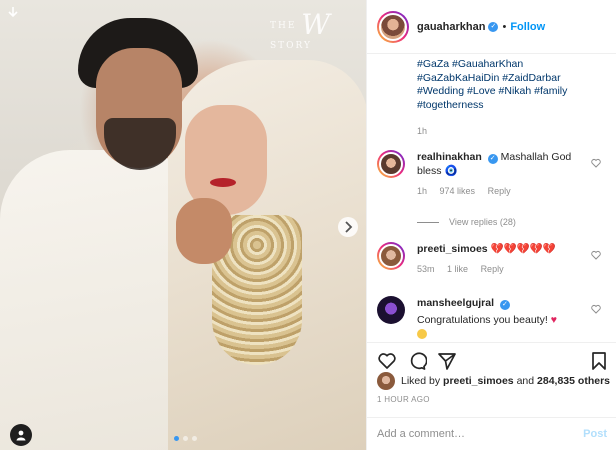 Image resolution: width=616 pixels, height=450 pixels. I want to click on comment-likes: 974 likes, so click(458, 191).